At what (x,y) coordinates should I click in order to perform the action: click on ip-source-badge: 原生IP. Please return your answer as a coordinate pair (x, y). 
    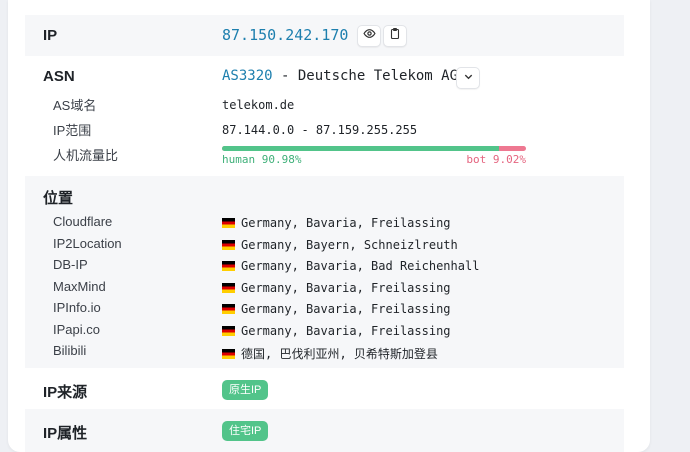
    Looking at the image, I should click on (245, 390).